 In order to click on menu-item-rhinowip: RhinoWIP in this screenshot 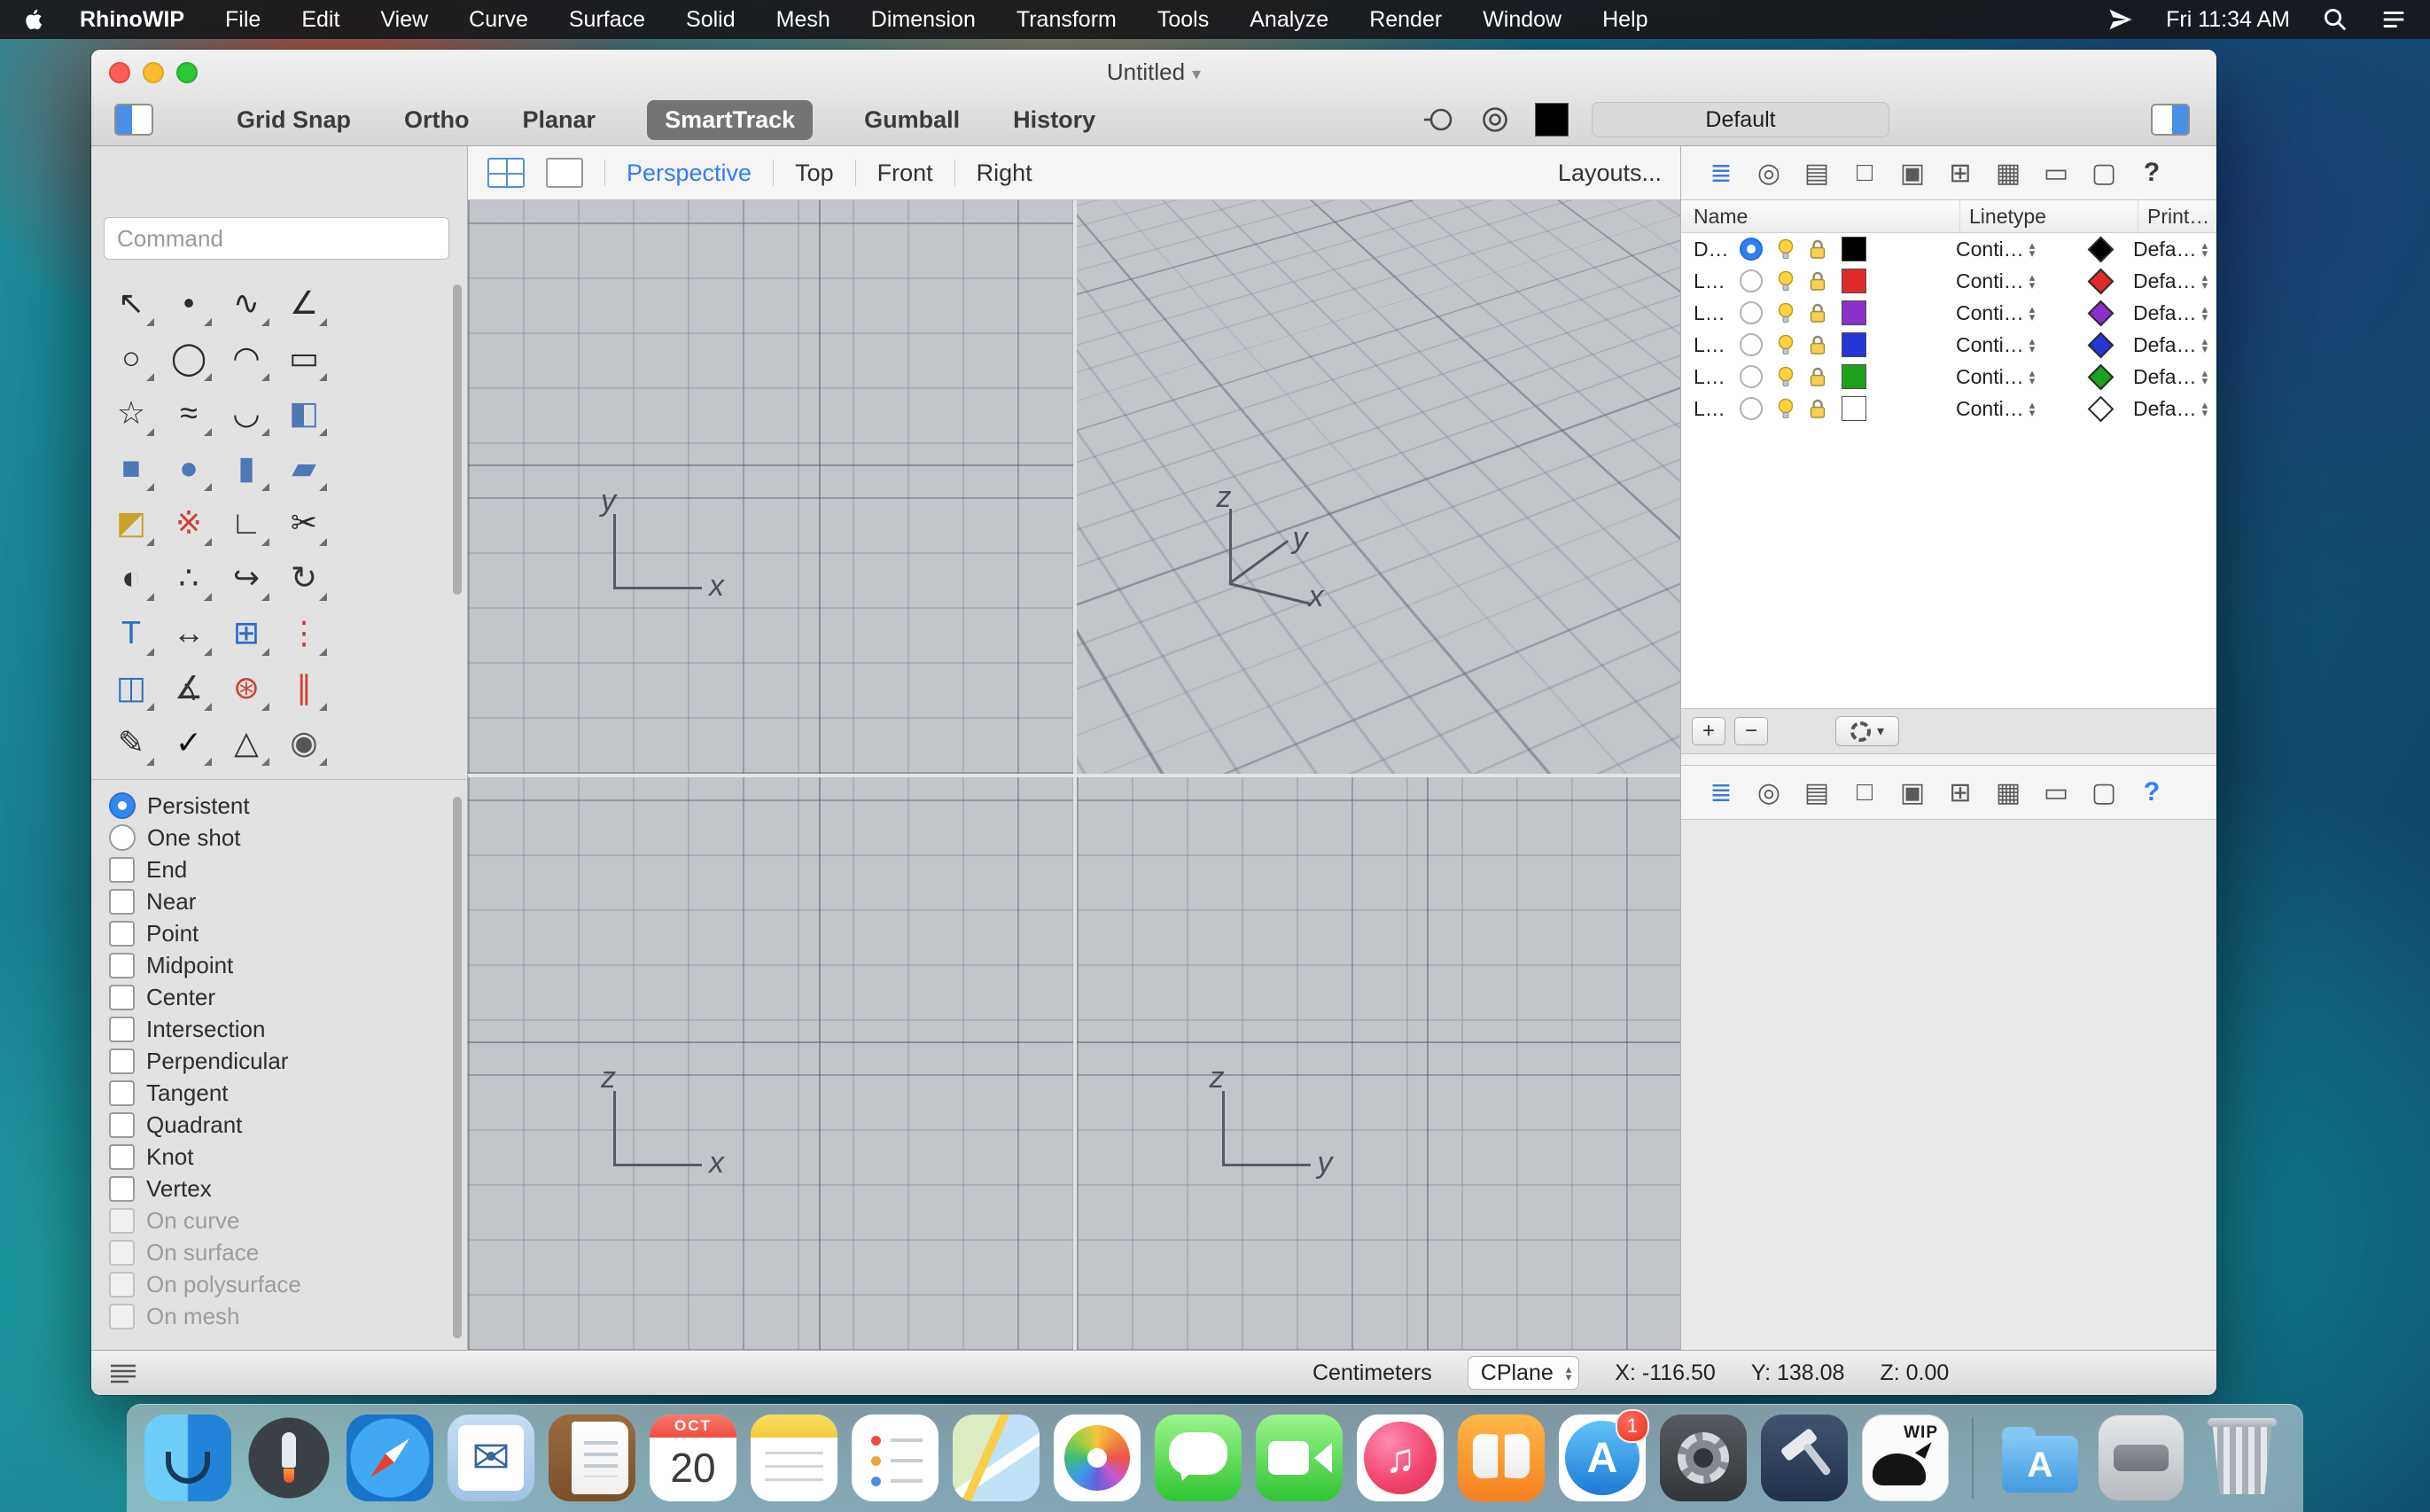, I will do `click(132, 20)`.